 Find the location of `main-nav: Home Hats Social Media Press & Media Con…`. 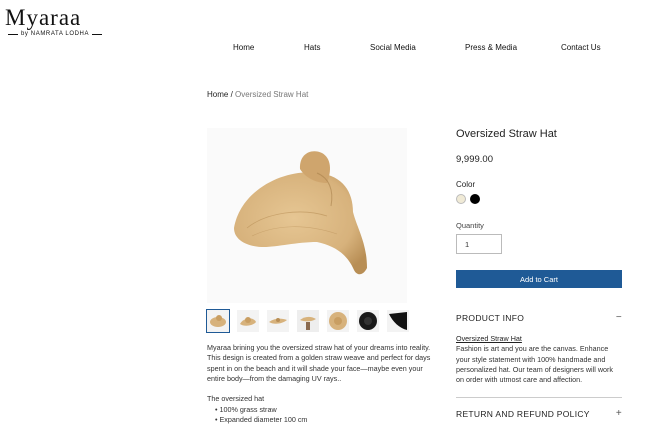

main-nav: Home Hats Social Media Press & Media Con… is located at coordinates (325, 49).